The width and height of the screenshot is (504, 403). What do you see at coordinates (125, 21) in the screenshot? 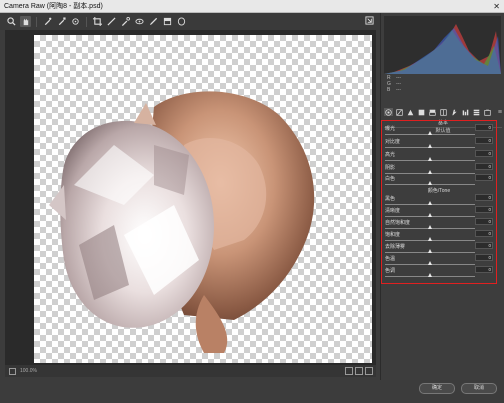
I see `spot-removal-icon` at bounding box center [125, 21].